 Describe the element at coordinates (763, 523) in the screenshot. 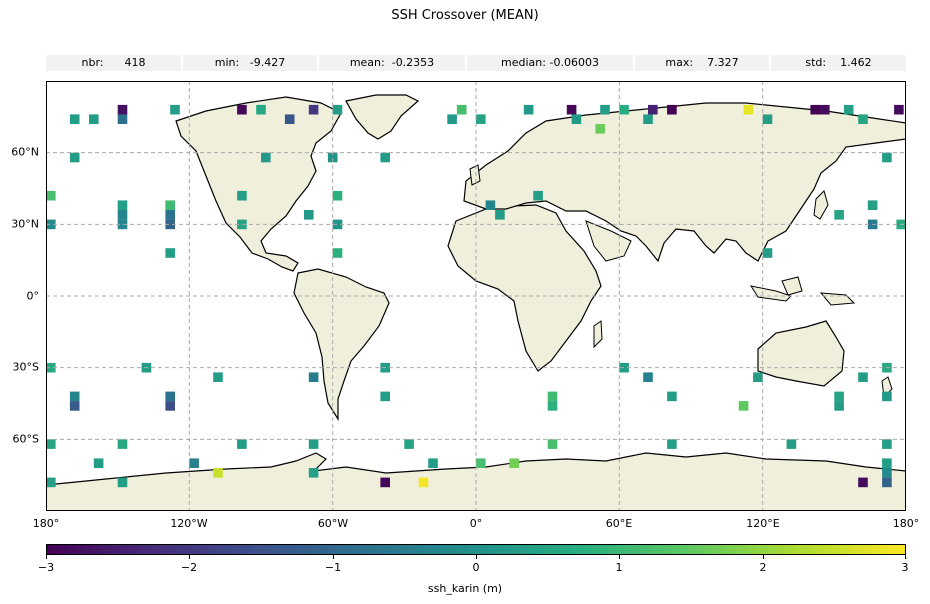

I see `x-tick-label: 120°E` at that location.